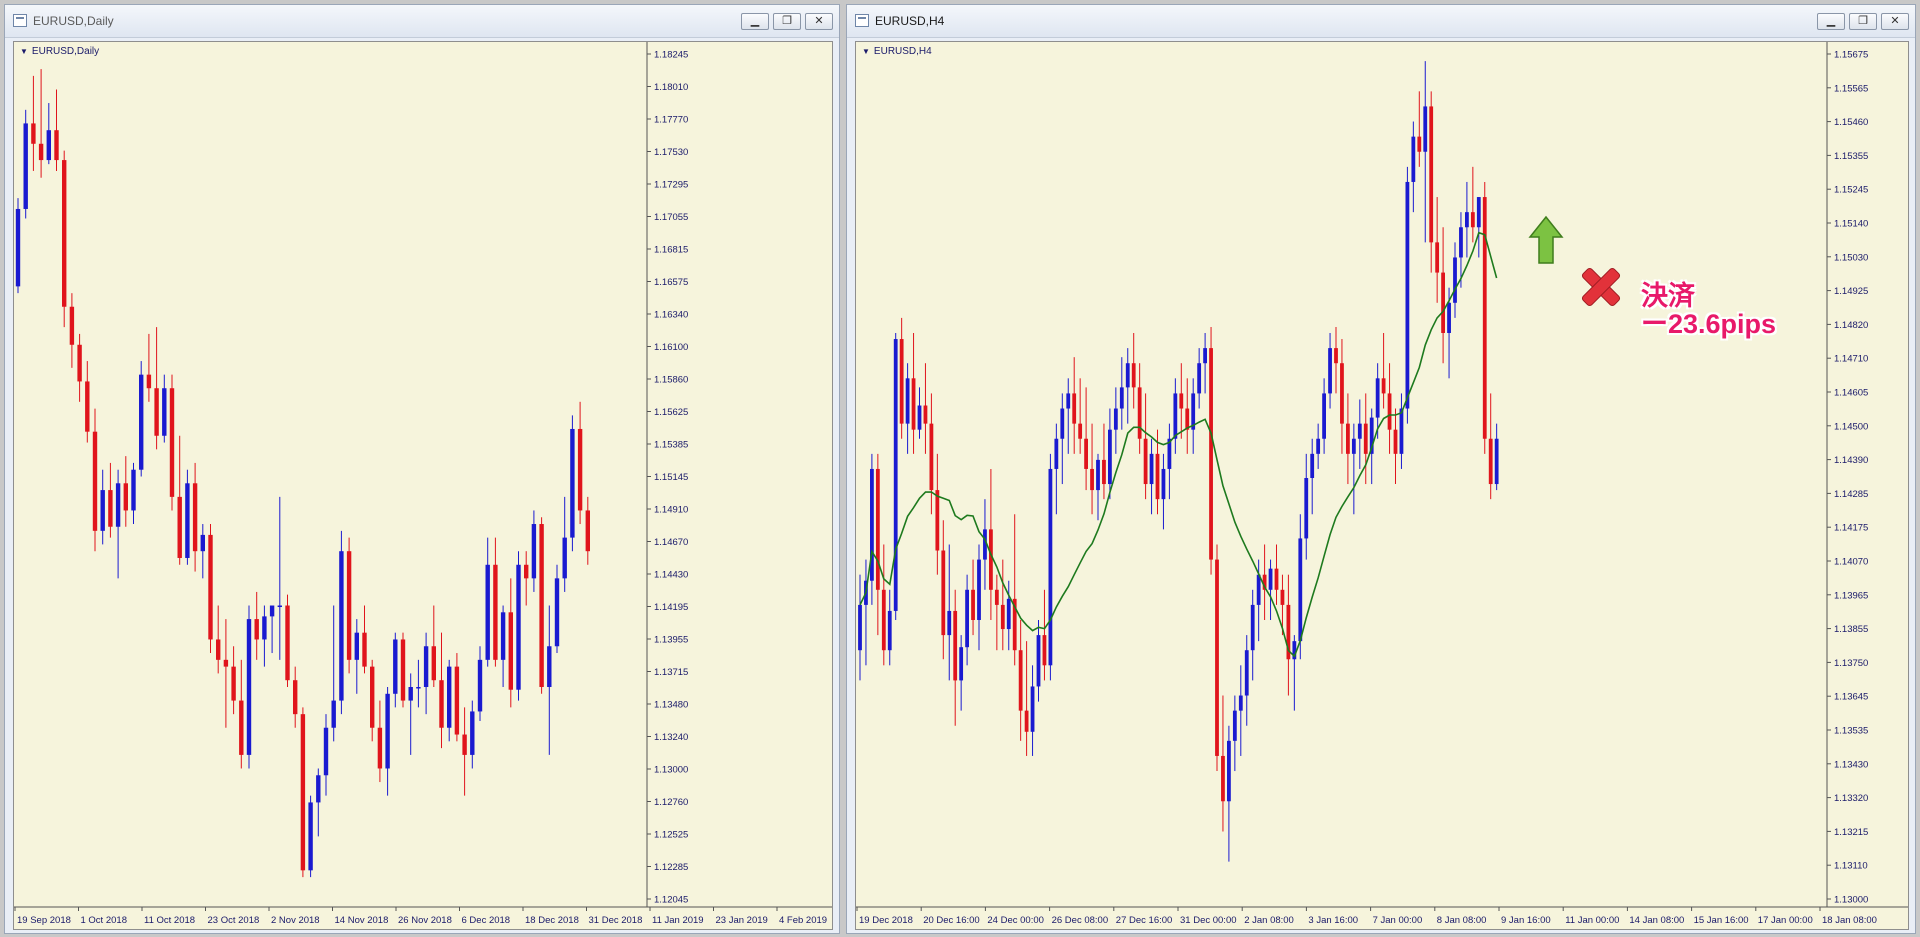 The width and height of the screenshot is (1920, 937). Describe the element at coordinates (1851, 866) in the screenshot. I see `price-tick-label: 1.13110` at that location.